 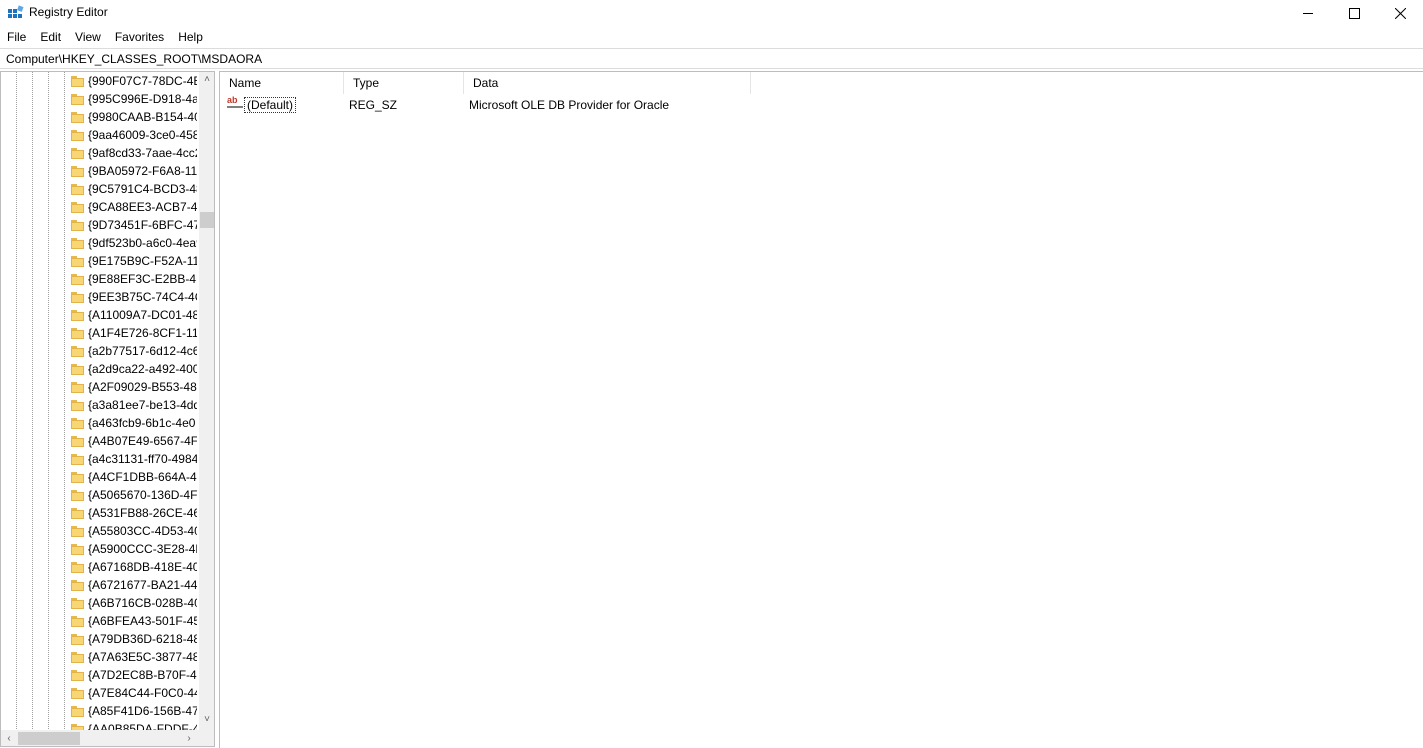 What do you see at coordinates (206, 80) in the screenshot?
I see `scroll-up-arrow: ˄` at bounding box center [206, 80].